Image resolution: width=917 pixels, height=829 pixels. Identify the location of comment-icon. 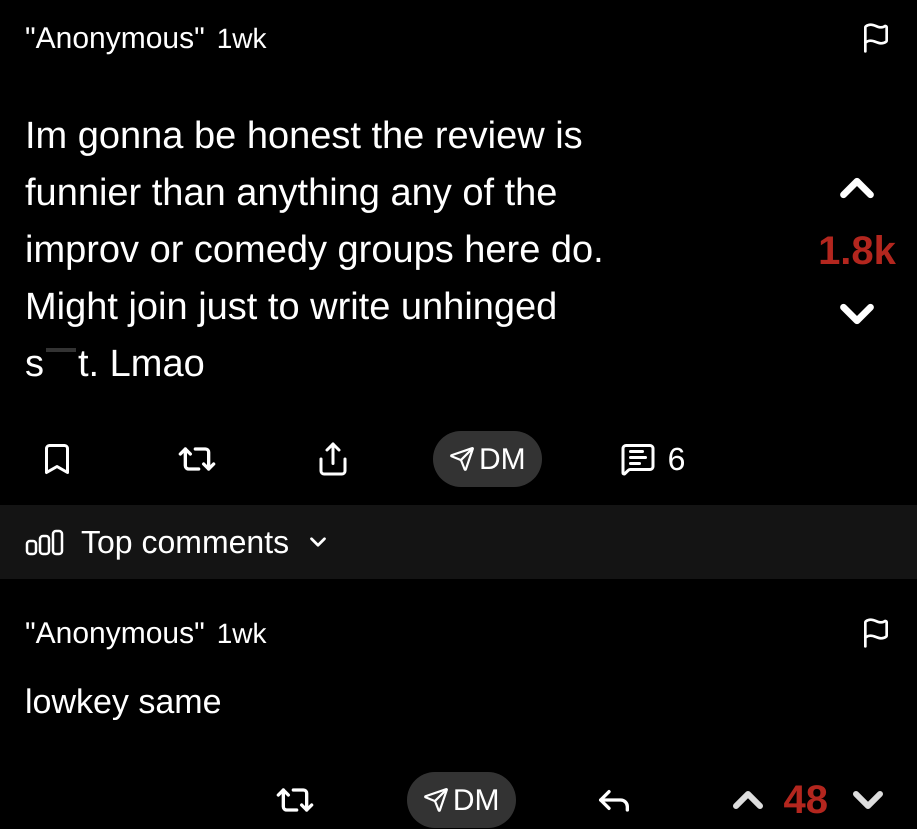
(638, 459).